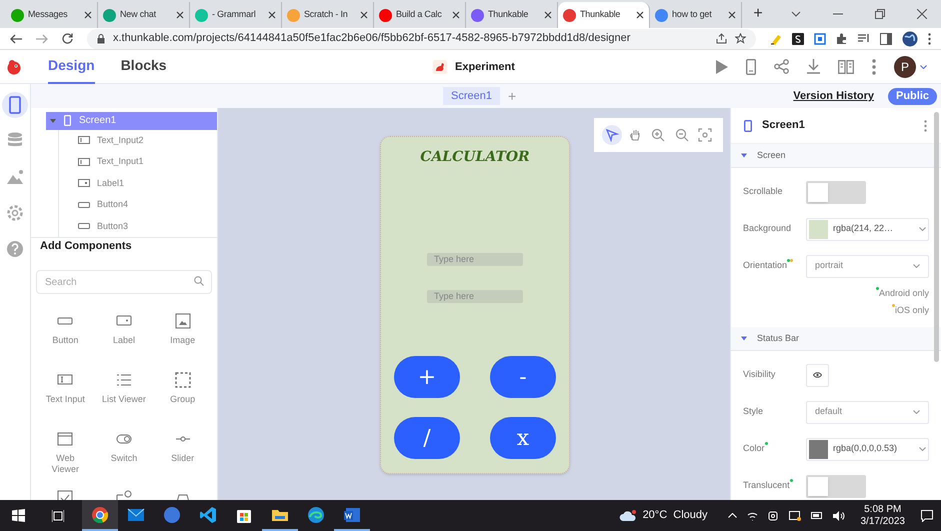  I want to click on component-label: Label, so click(124, 340).